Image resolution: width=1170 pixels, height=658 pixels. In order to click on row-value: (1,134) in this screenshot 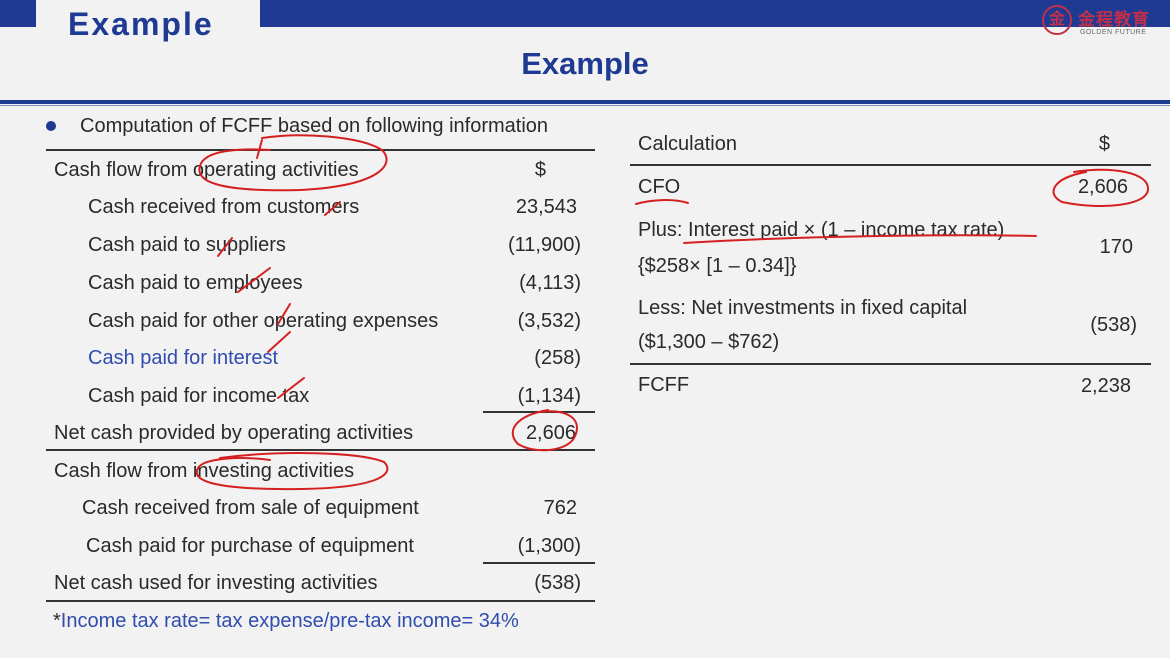, I will do `click(549, 396)`.